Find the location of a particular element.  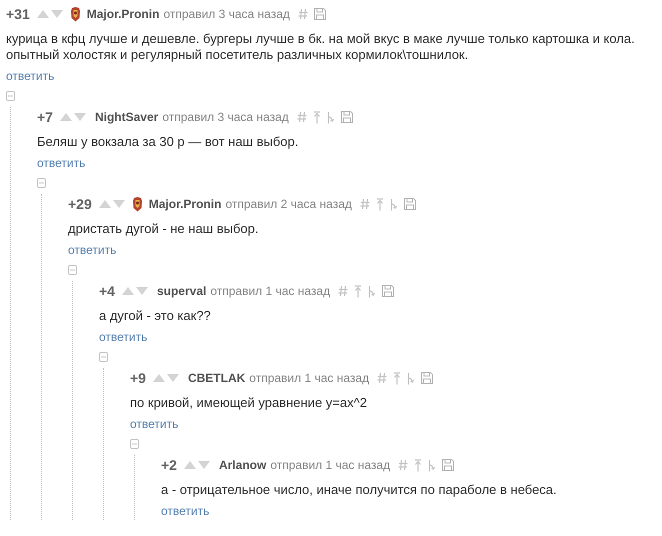

comment-time: отправил 2 часа назад is located at coordinates (288, 204).